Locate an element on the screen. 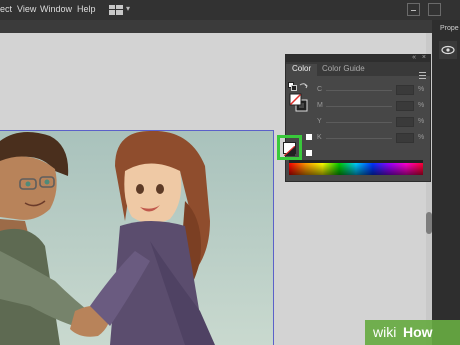 Image resolution: width=460 pixels, height=345 pixels. menu-bar: ect View Window Help ▾ is located at coordinates (230, 10).